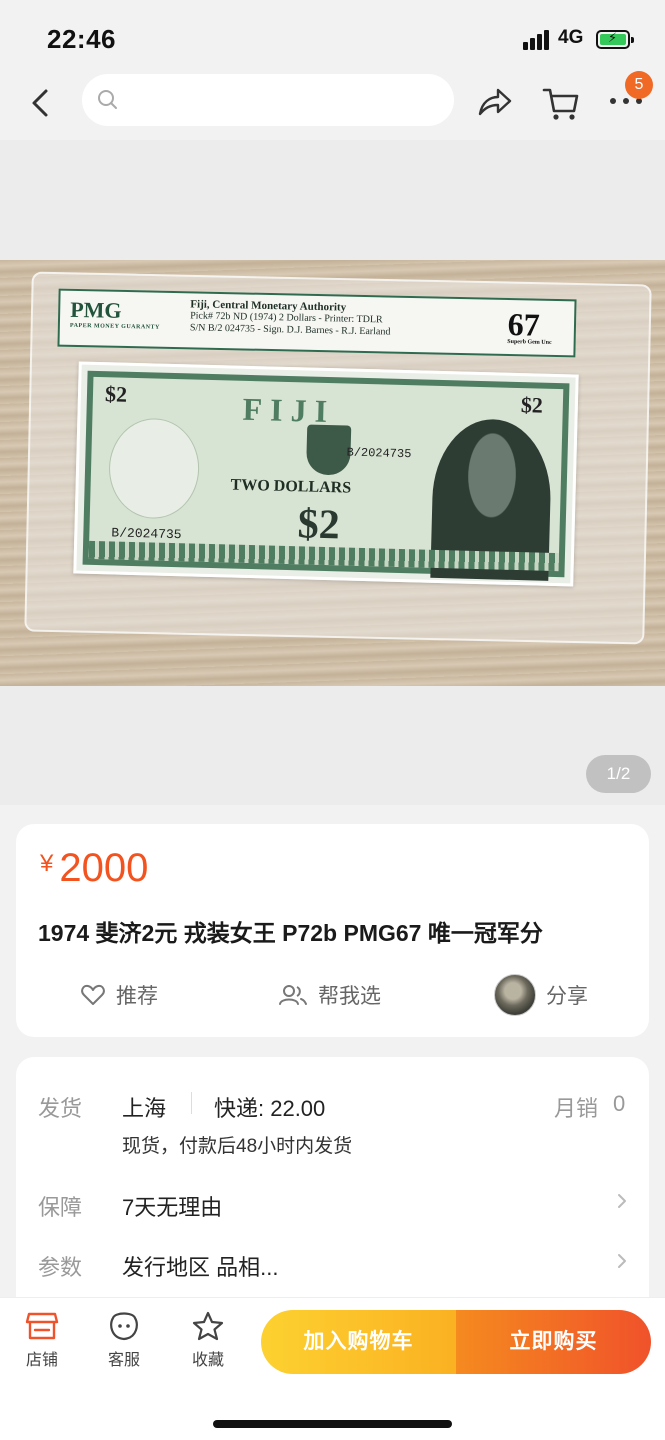 The image size is (665, 1440). What do you see at coordinates (107, 99) in the screenshot?
I see `search-icon` at bounding box center [107, 99].